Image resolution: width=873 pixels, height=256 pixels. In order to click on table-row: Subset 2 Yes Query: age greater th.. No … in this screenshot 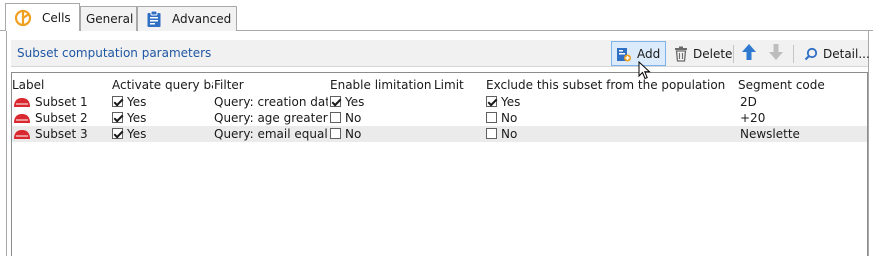, I will do `click(439, 118)`.